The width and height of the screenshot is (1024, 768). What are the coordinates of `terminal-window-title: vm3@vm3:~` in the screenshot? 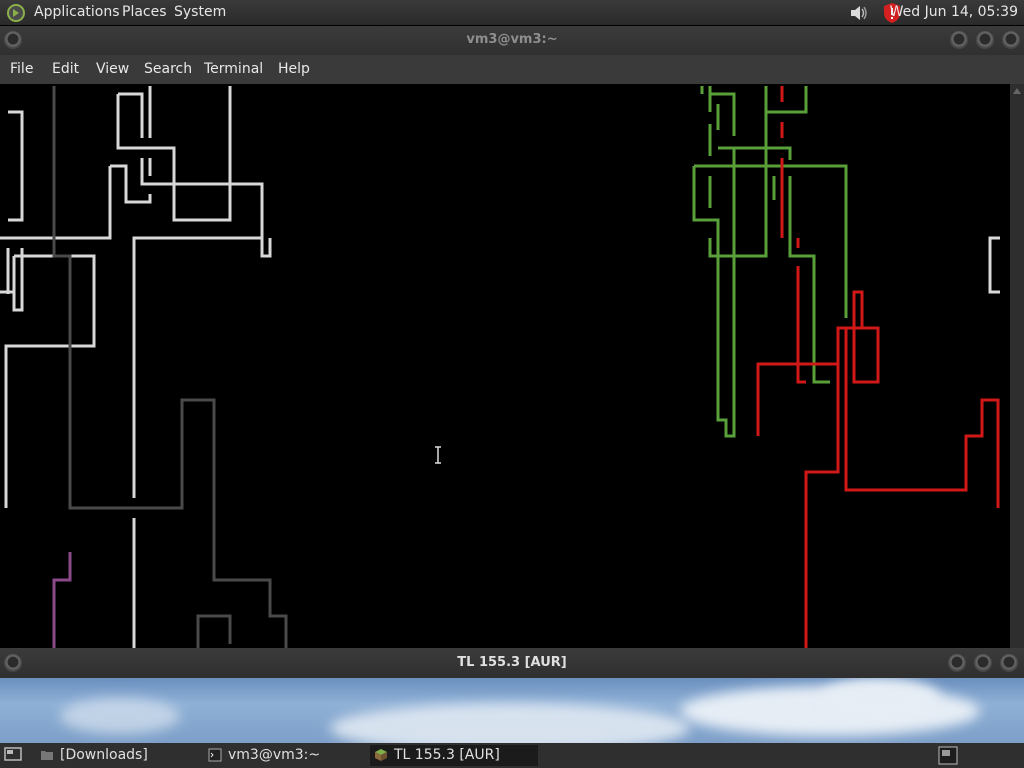 It's located at (512, 39).